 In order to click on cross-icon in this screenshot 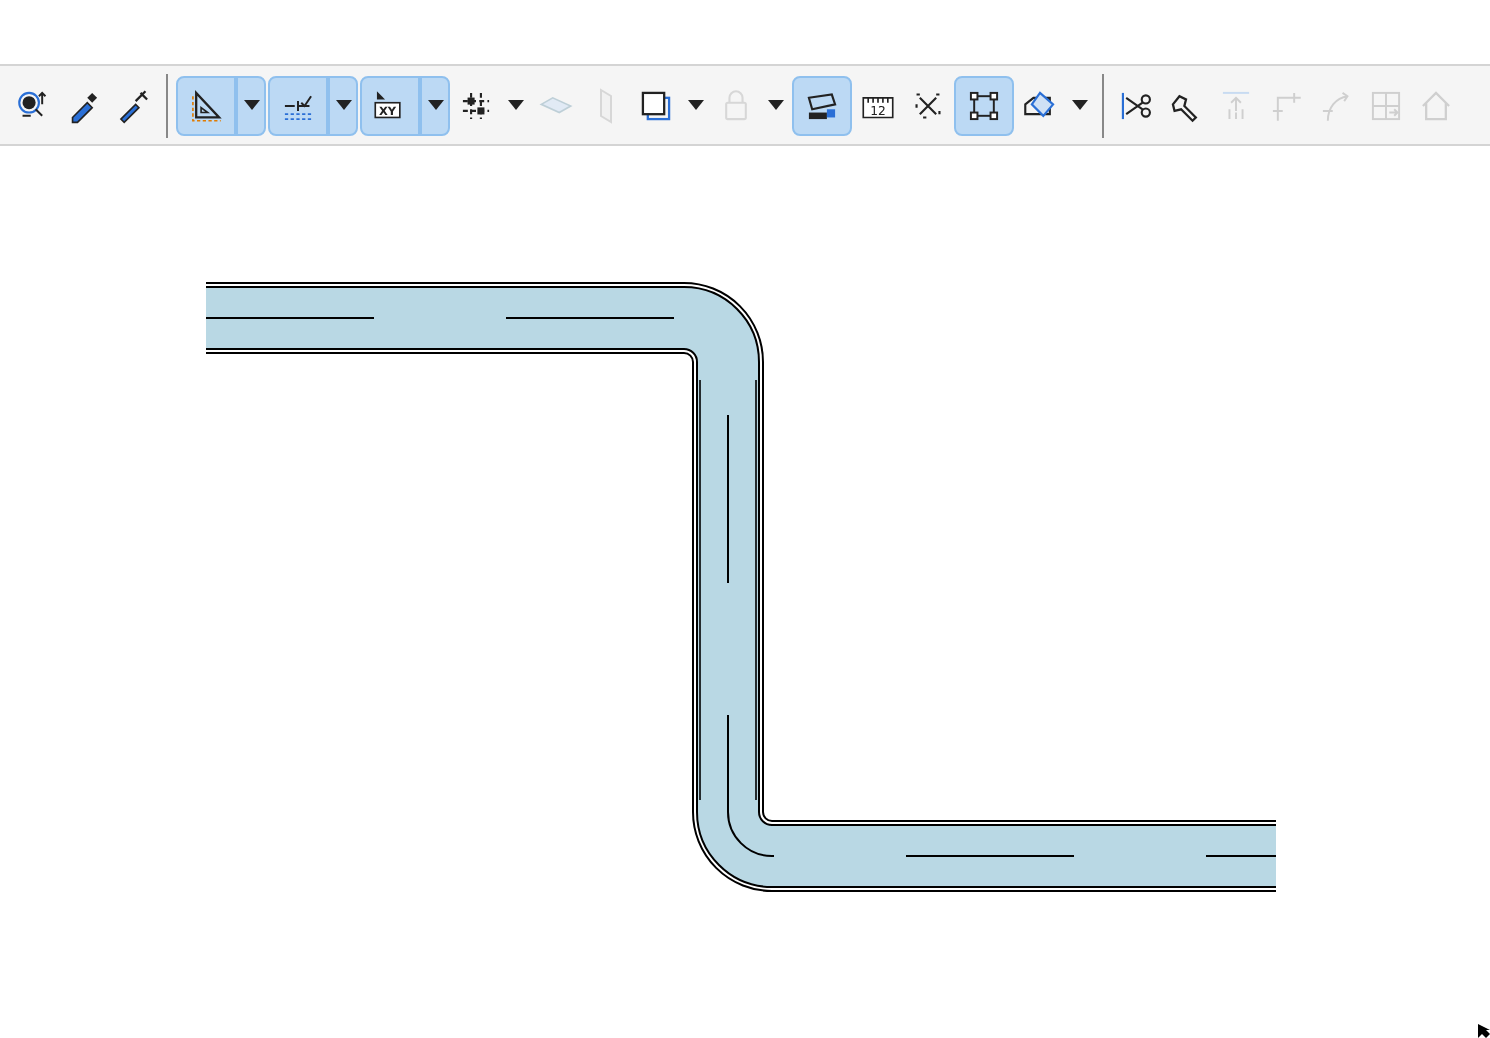, I will do `click(928, 105)`.